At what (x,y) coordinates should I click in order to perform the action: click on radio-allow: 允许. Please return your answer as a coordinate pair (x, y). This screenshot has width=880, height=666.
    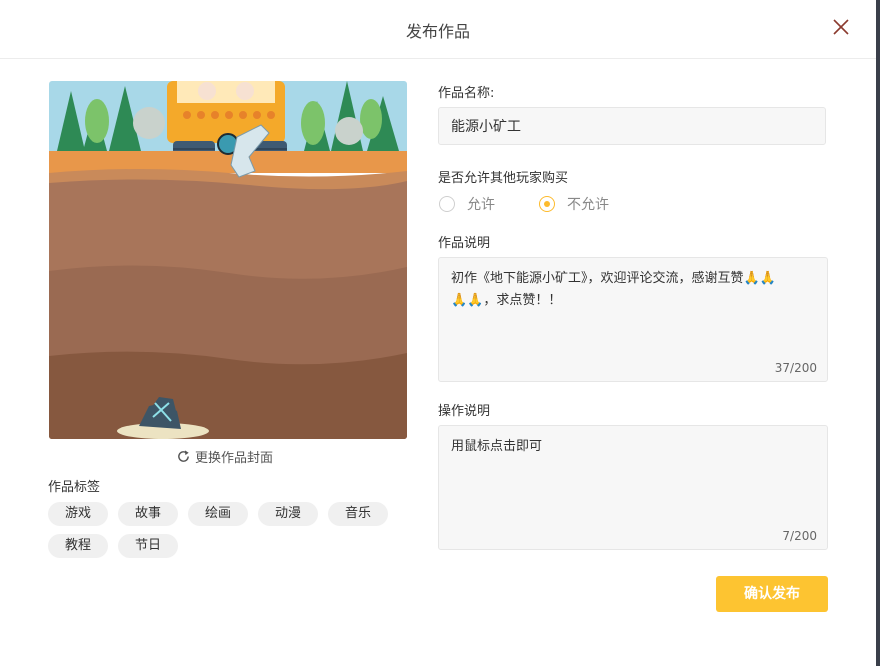
    Looking at the image, I should click on (467, 204).